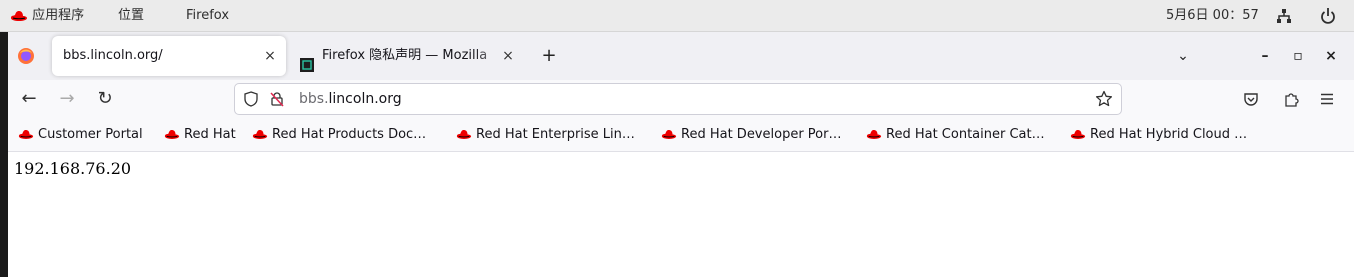 This screenshot has width=1354, height=277. Describe the element at coordinates (549, 56) in the screenshot. I see `new-tab-button: +` at that location.